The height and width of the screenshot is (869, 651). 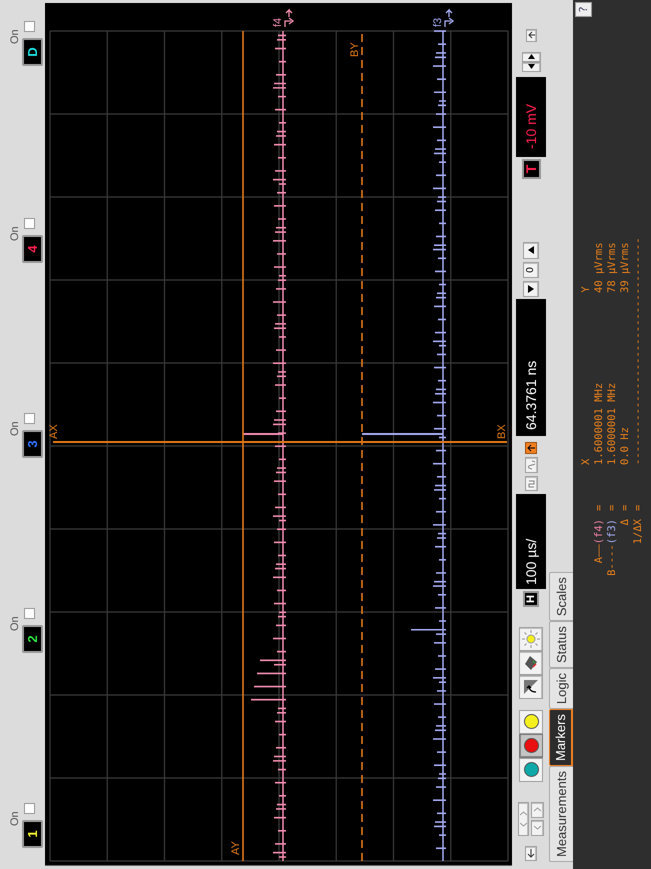 What do you see at coordinates (625, 445) in the screenshot?
I see `x-value: 0.0 Hz` at bounding box center [625, 445].